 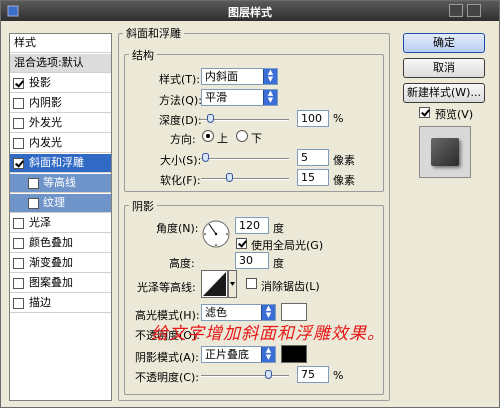 What do you see at coordinates (313, 374) in the screenshot?
I see `shadow-opacity-input: 75` at bounding box center [313, 374].